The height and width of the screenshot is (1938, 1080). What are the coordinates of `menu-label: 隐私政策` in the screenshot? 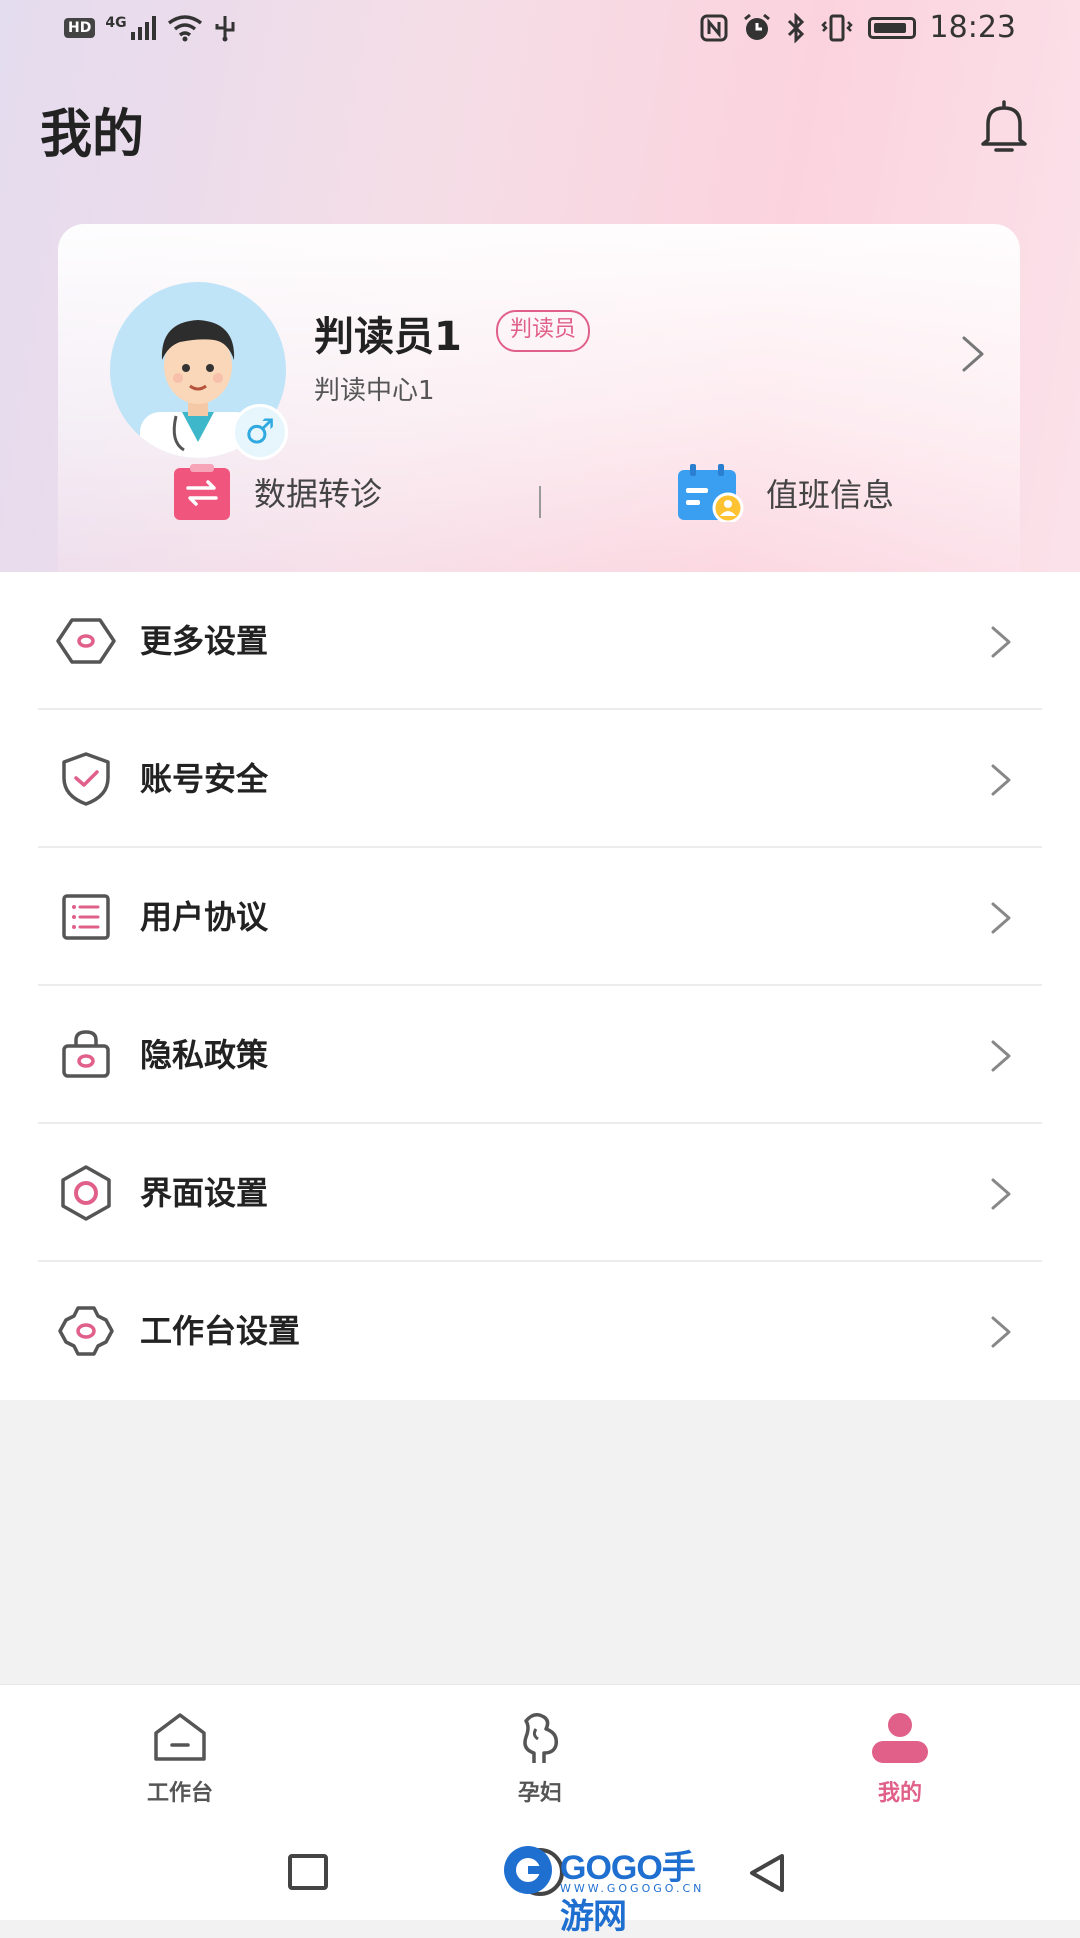 It's located at (204, 1055).